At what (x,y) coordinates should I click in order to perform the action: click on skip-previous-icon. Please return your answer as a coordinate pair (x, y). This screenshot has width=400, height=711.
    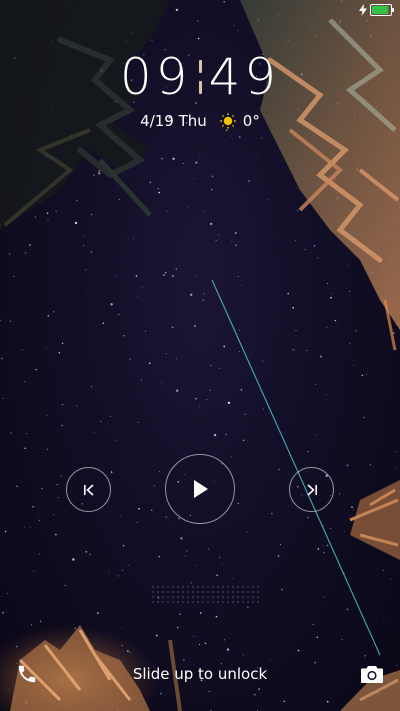
    Looking at the image, I should click on (88, 489).